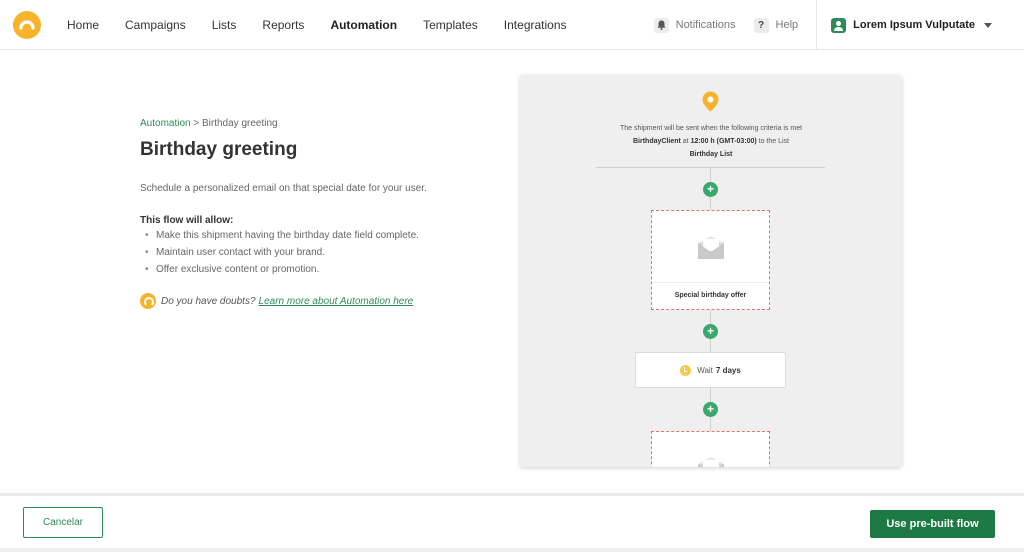 The image size is (1024, 552). I want to click on list-item: Maintain user contact with your brand., so click(285, 252).